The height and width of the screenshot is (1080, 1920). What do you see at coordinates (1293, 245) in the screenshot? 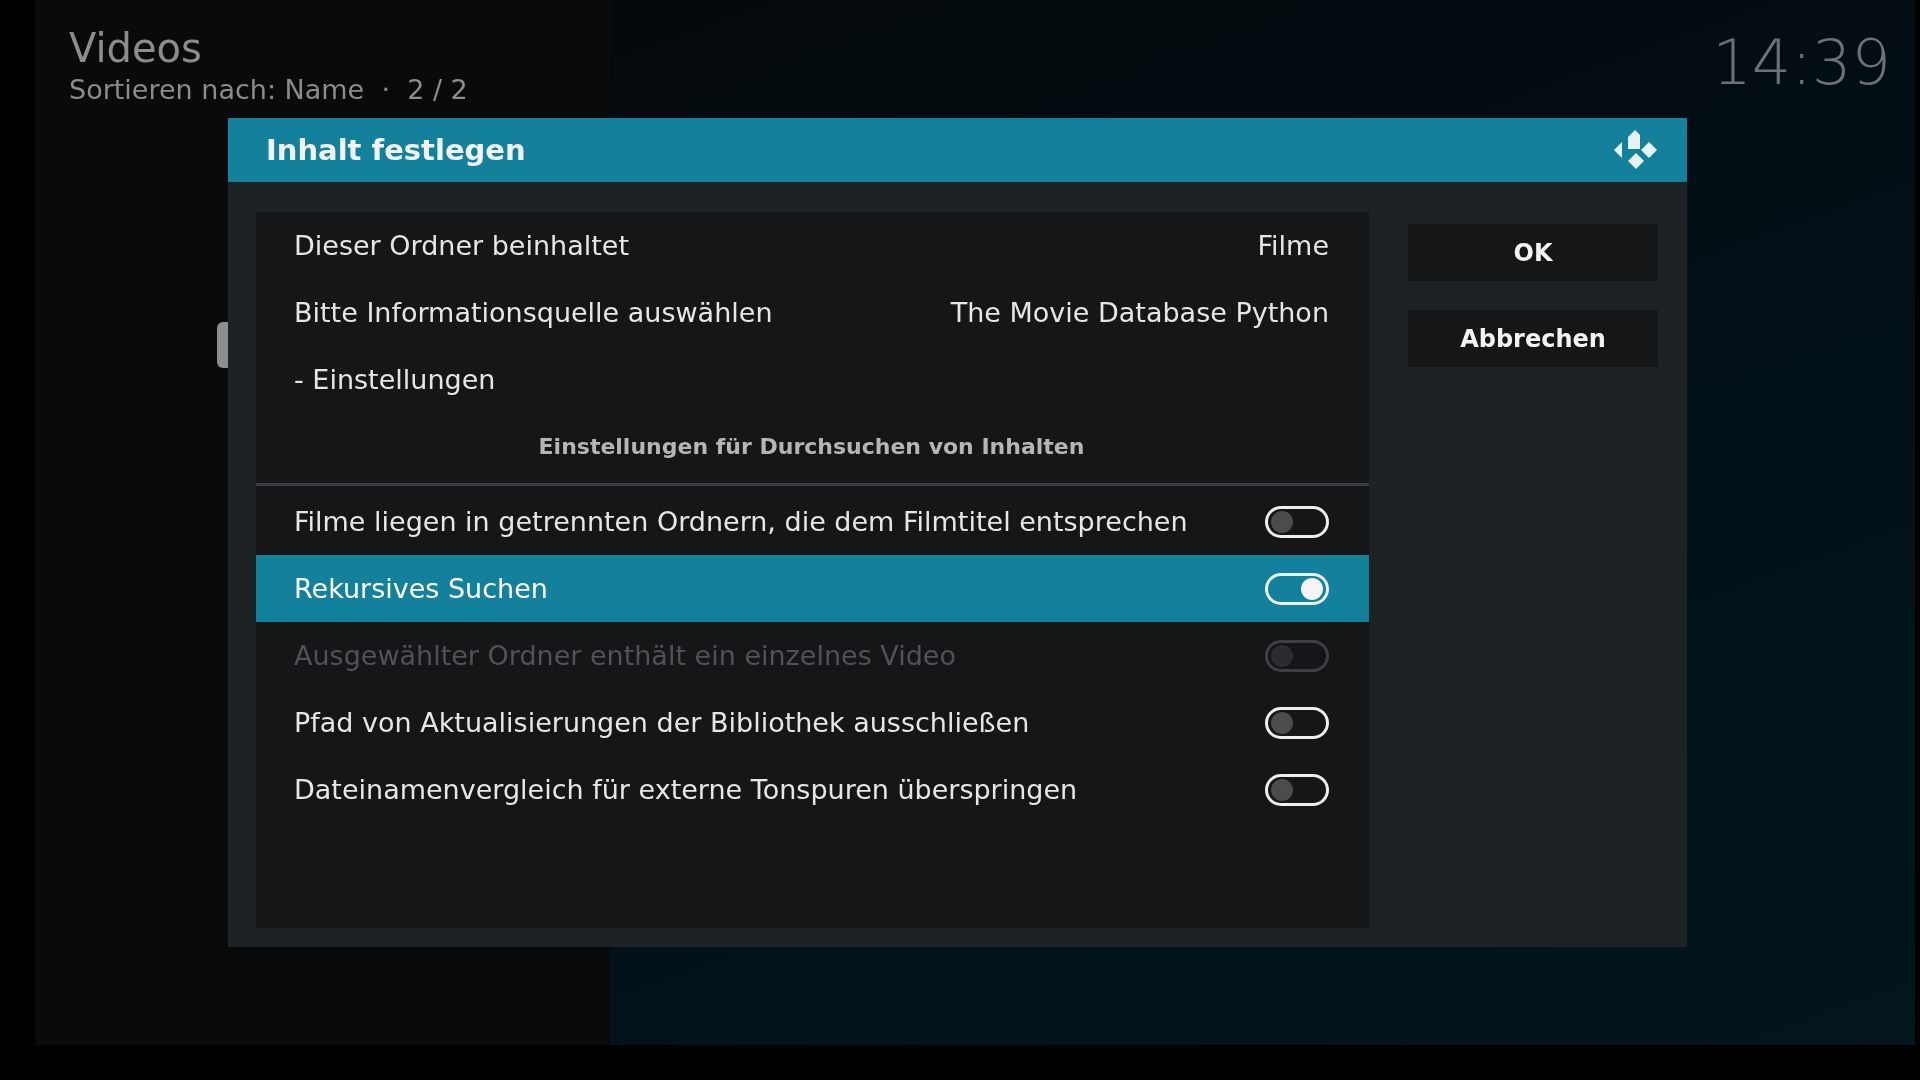
I see `setting-value: Filme` at bounding box center [1293, 245].